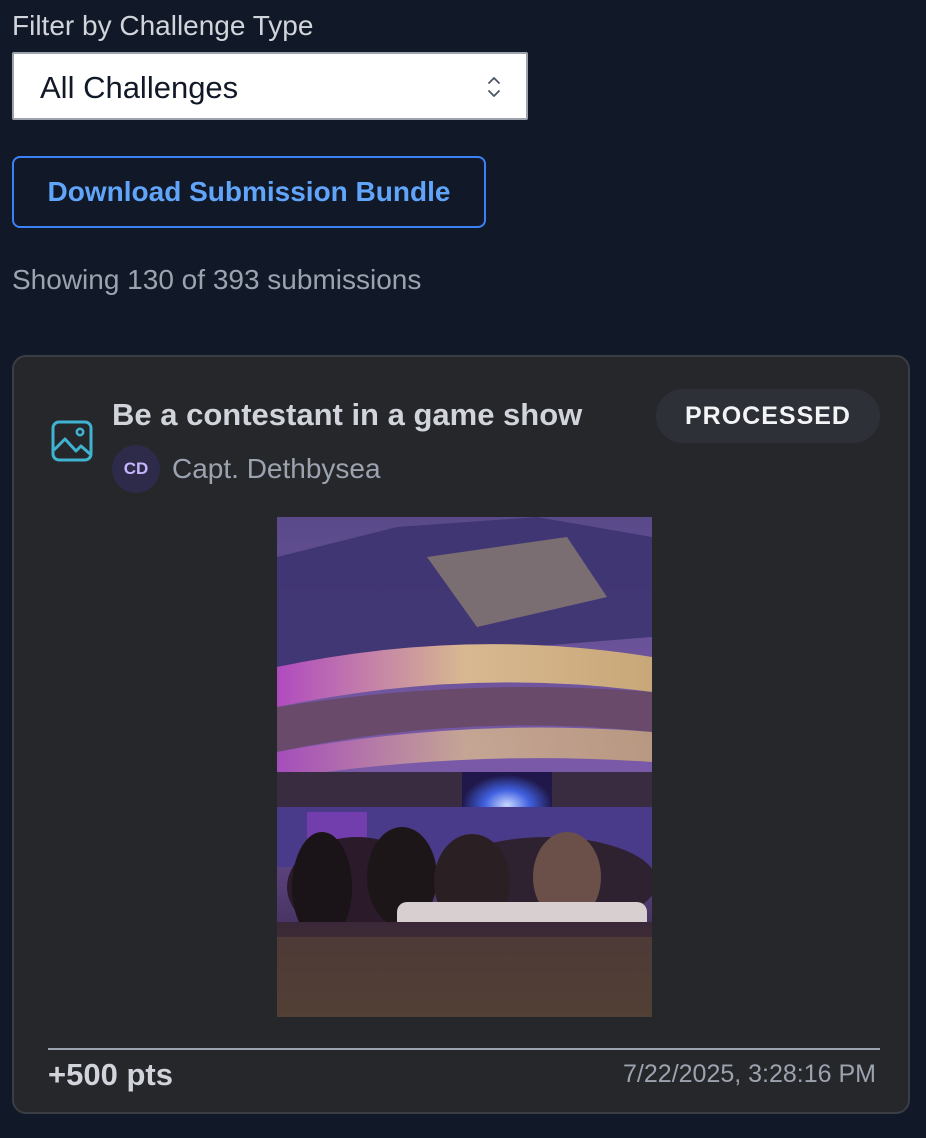 The height and width of the screenshot is (1138, 926). I want to click on submission-count: Showing 130 of 393 submissions, so click(217, 279).